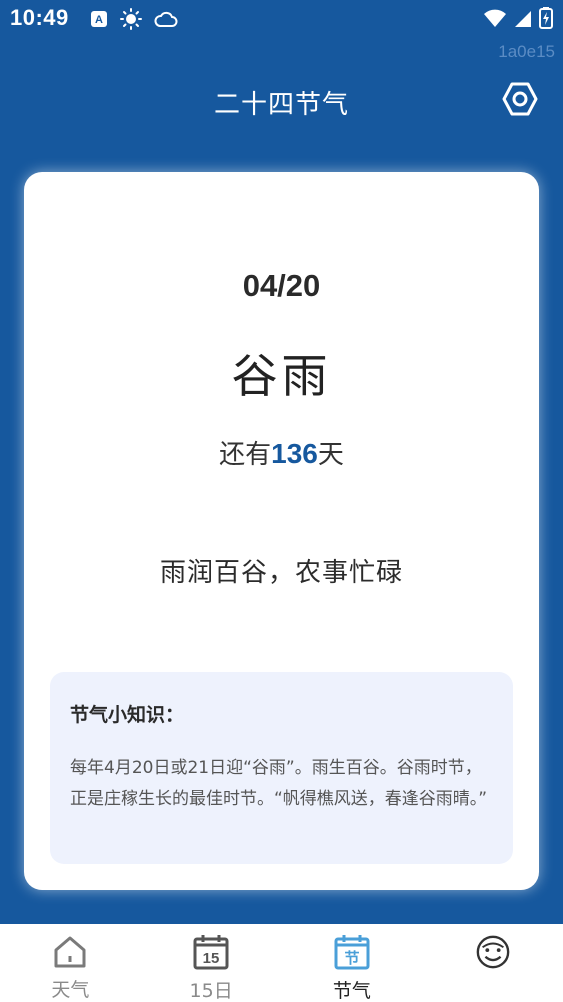 Image resolution: width=563 pixels, height=1002 pixels. Describe the element at coordinates (166, 21) in the screenshot. I see `cloud-icon` at that location.